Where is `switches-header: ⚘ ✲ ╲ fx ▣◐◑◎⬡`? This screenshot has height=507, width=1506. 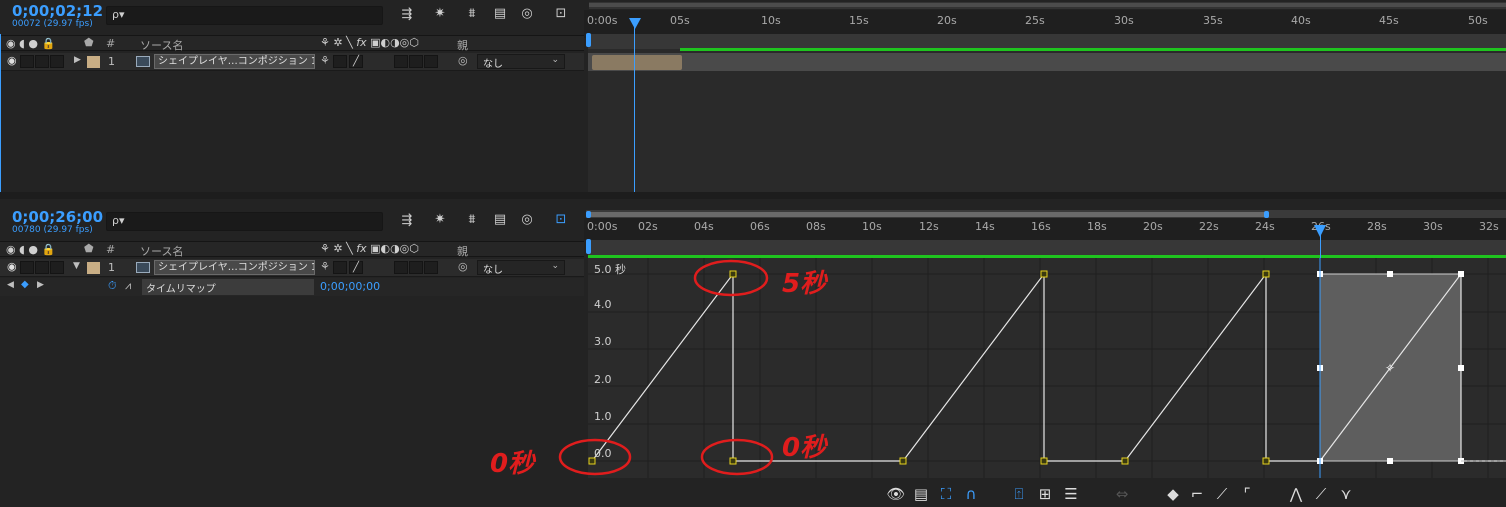 switches-header: ⚘ ✲ ╲ fx ▣◐◑◎⬡ is located at coordinates (369, 248).